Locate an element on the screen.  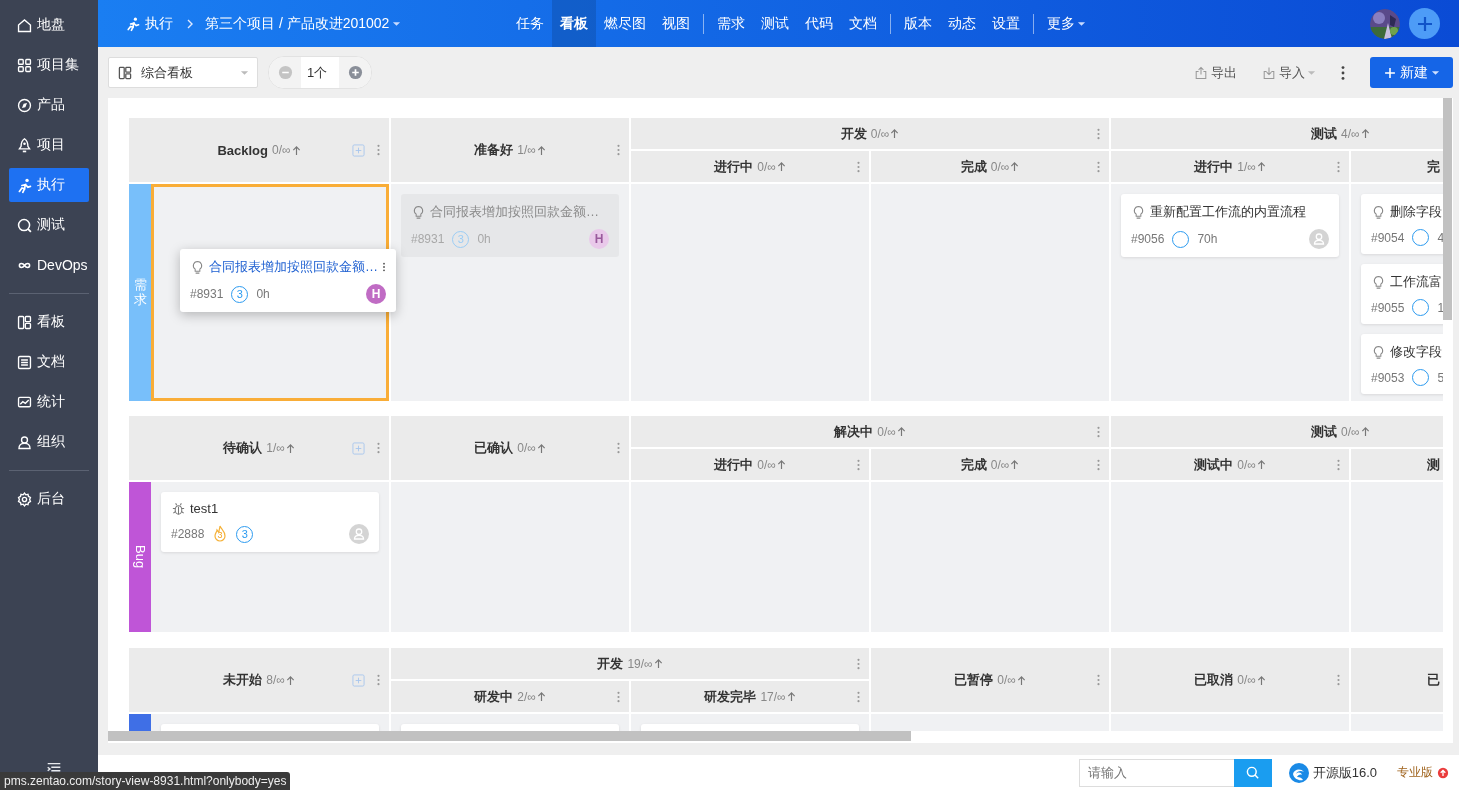
column-title: 准备好 is located at coordinates (494, 150).